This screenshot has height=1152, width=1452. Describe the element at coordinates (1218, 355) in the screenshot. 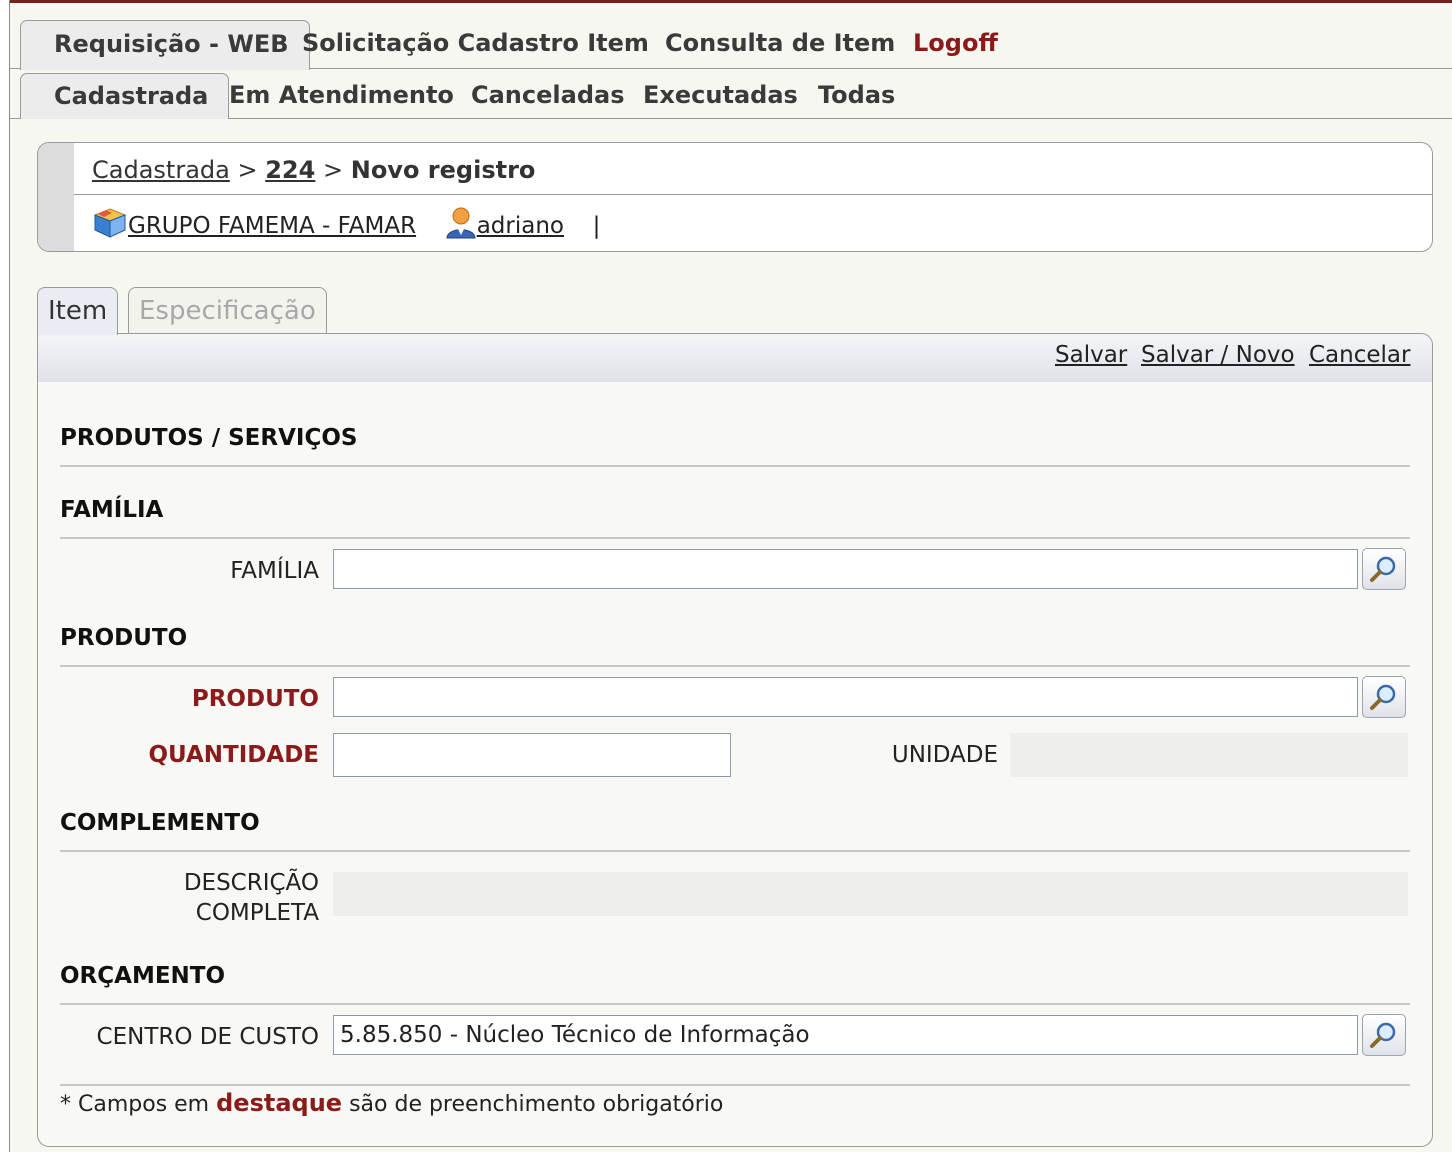

I see `save-new-link: Salvar / Novo` at that location.